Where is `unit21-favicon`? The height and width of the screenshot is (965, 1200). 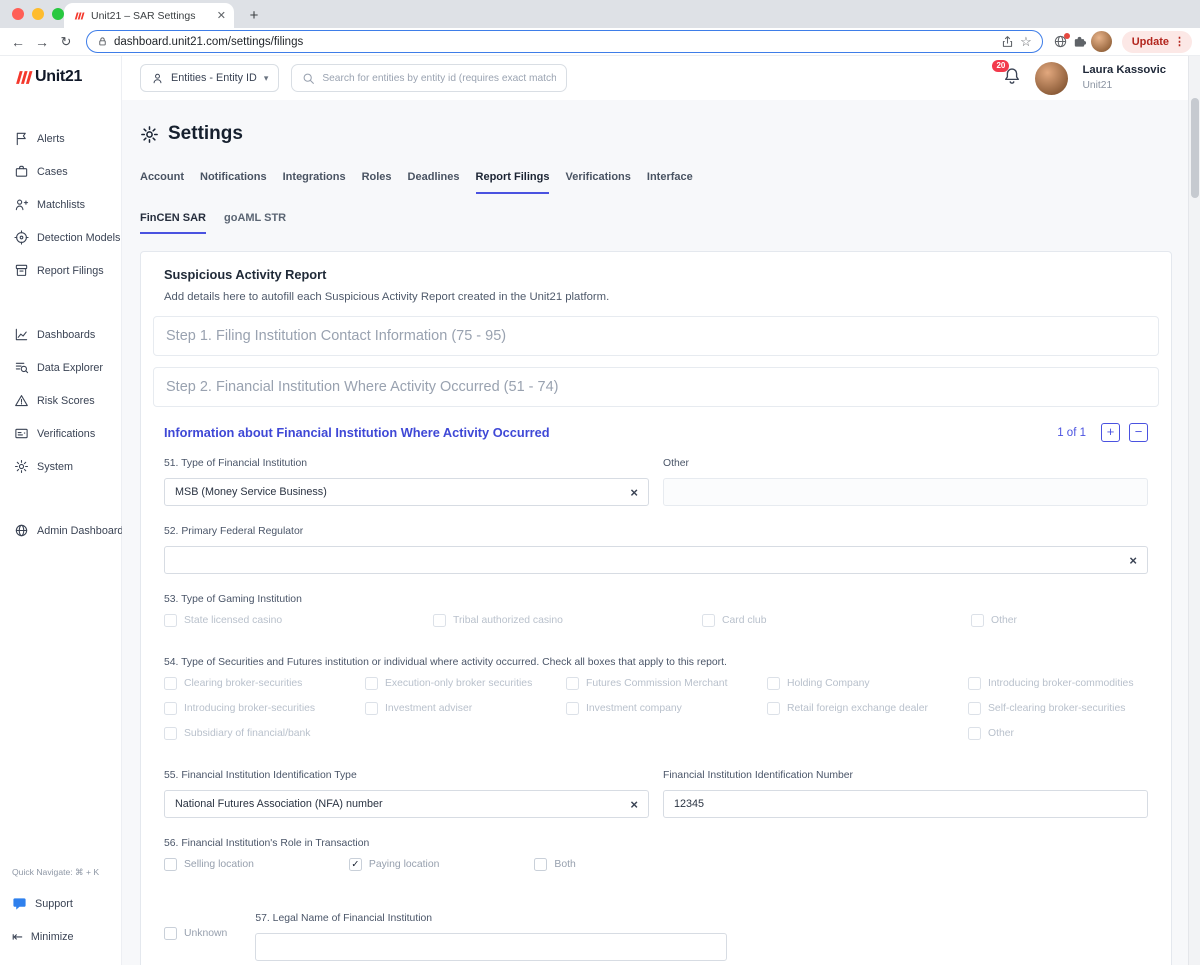 unit21-favicon is located at coordinates (79, 15).